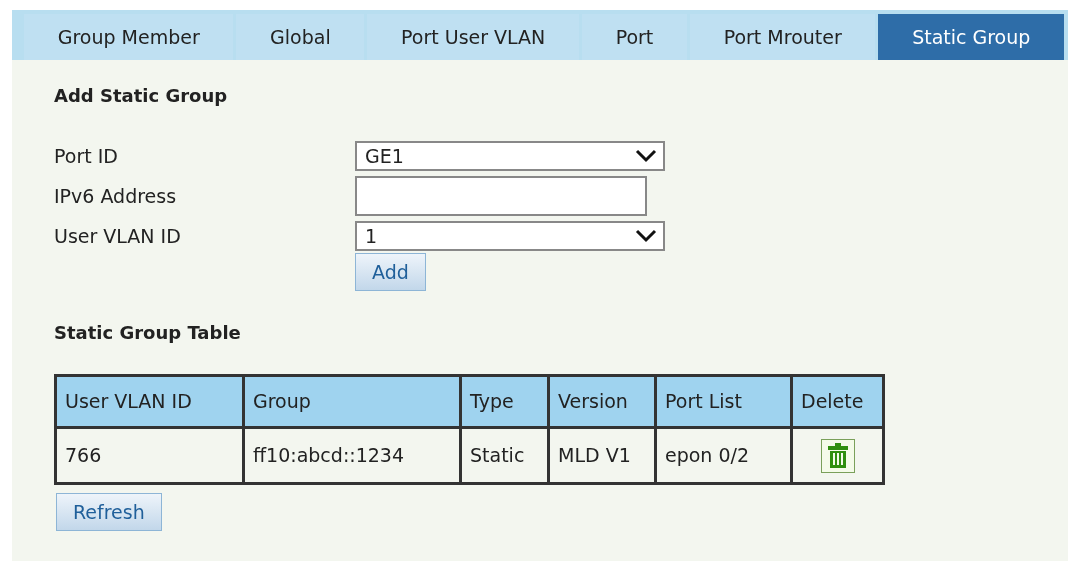  I want to click on dropdown: 1, so click(510, 236).